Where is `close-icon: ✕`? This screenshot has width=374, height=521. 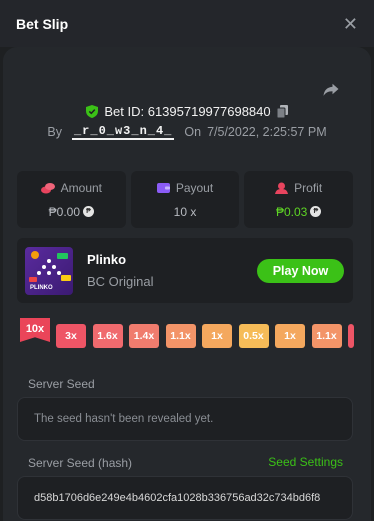 close-icon: ✕ is located at coordinates (350, 24).